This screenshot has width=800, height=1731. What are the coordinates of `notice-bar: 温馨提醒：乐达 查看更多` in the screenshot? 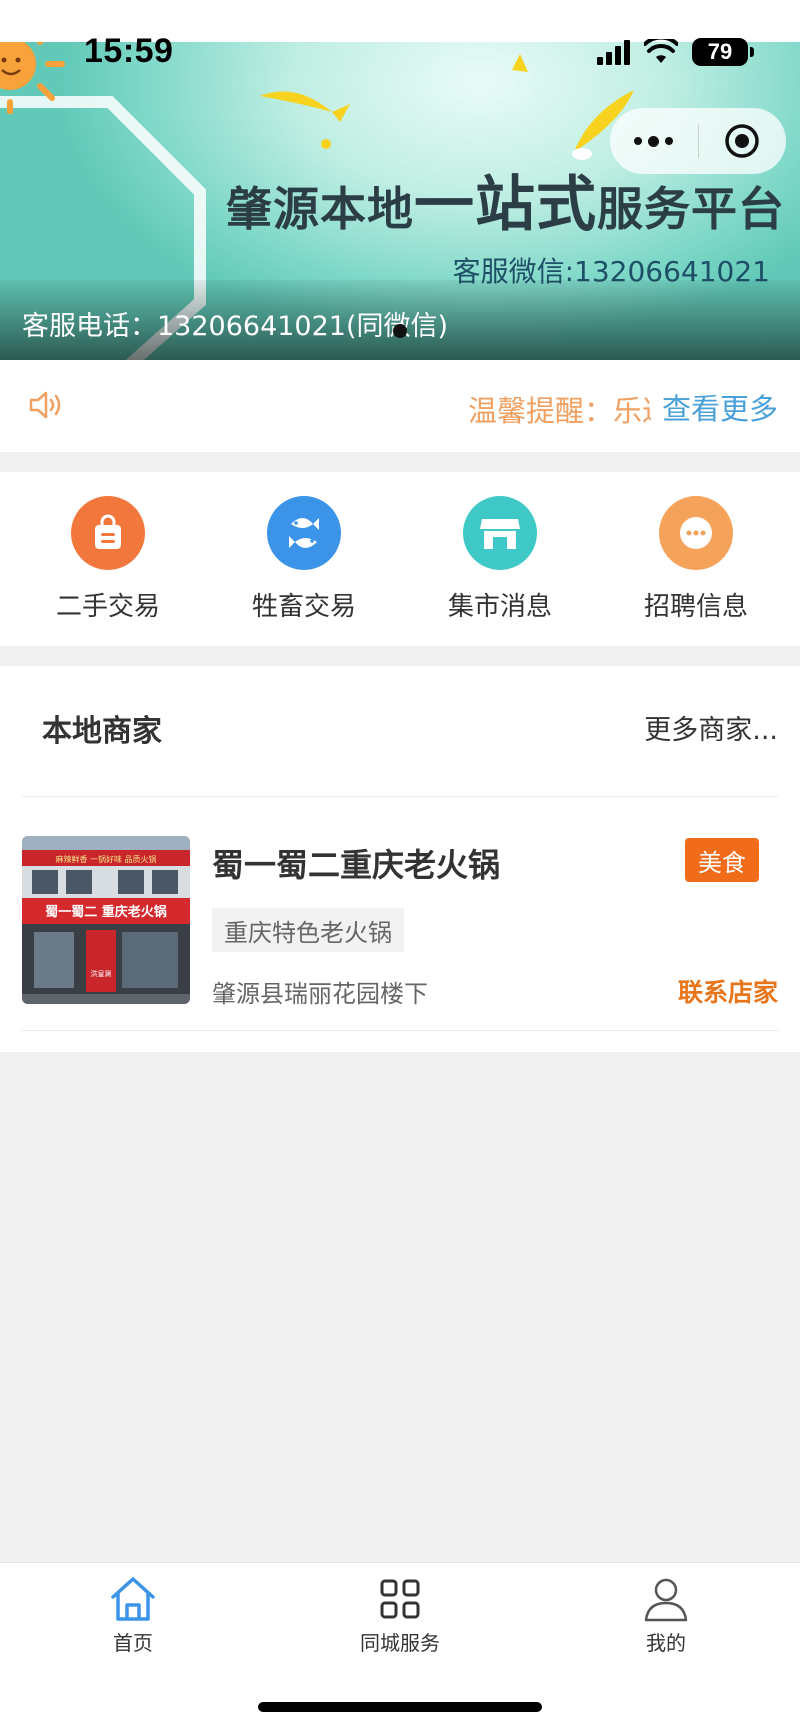 It's located at (400, 406).